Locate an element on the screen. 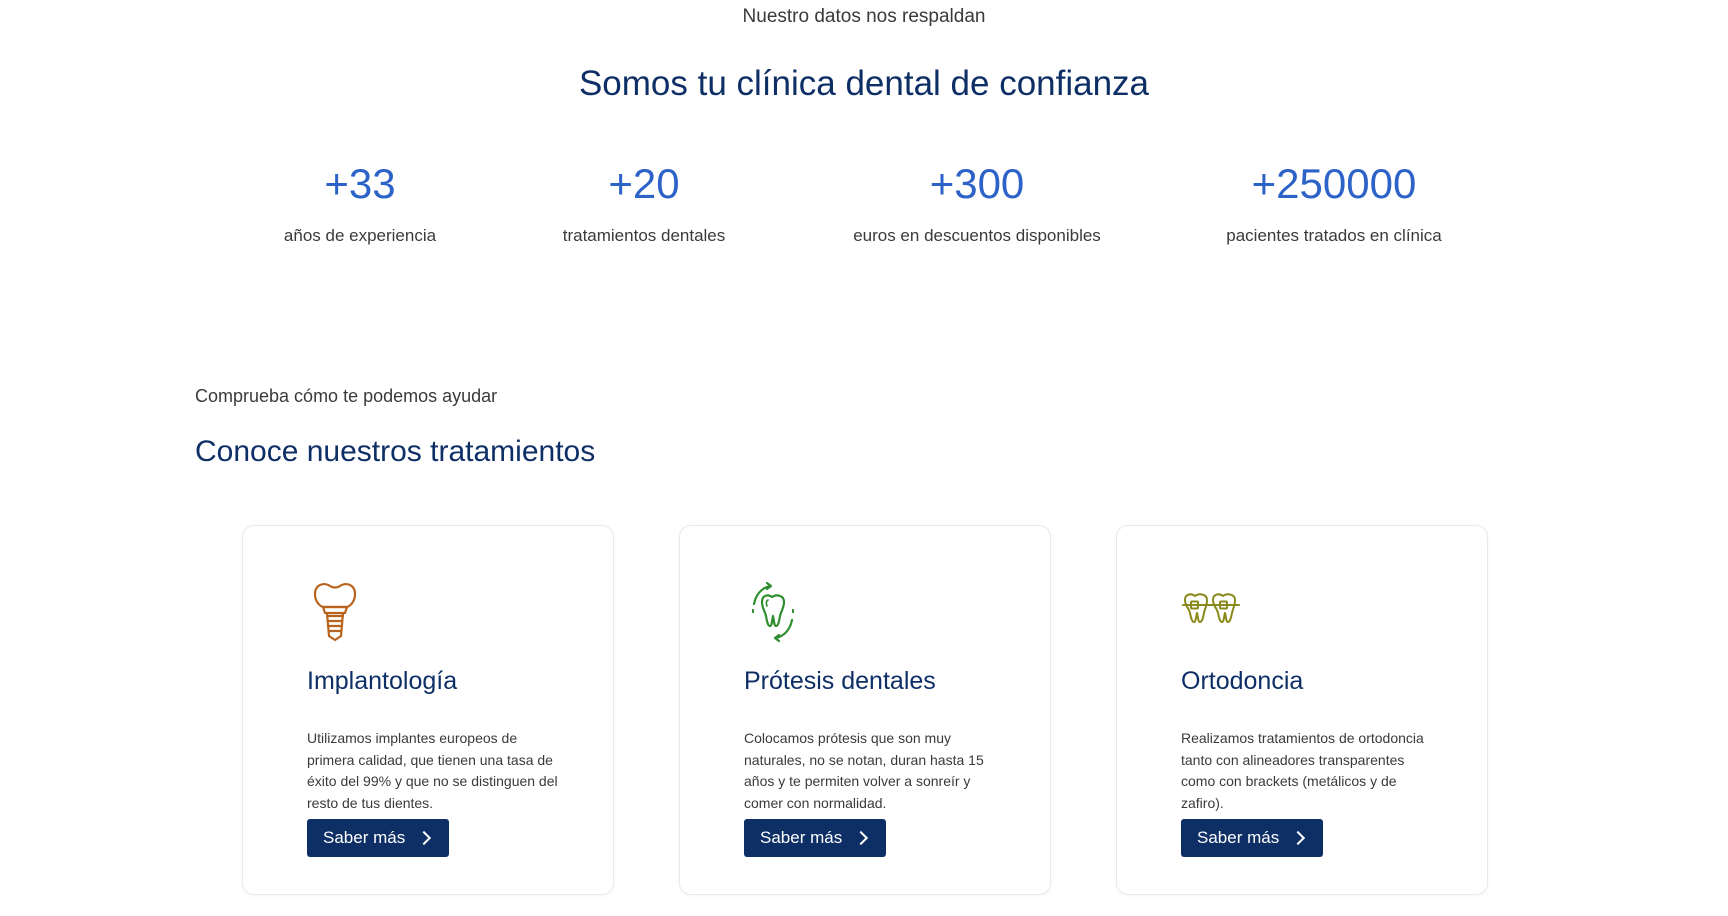  treatments-eyebrow: Comprueba cómo te podemos ayudar is located at coordinates (346, 396).